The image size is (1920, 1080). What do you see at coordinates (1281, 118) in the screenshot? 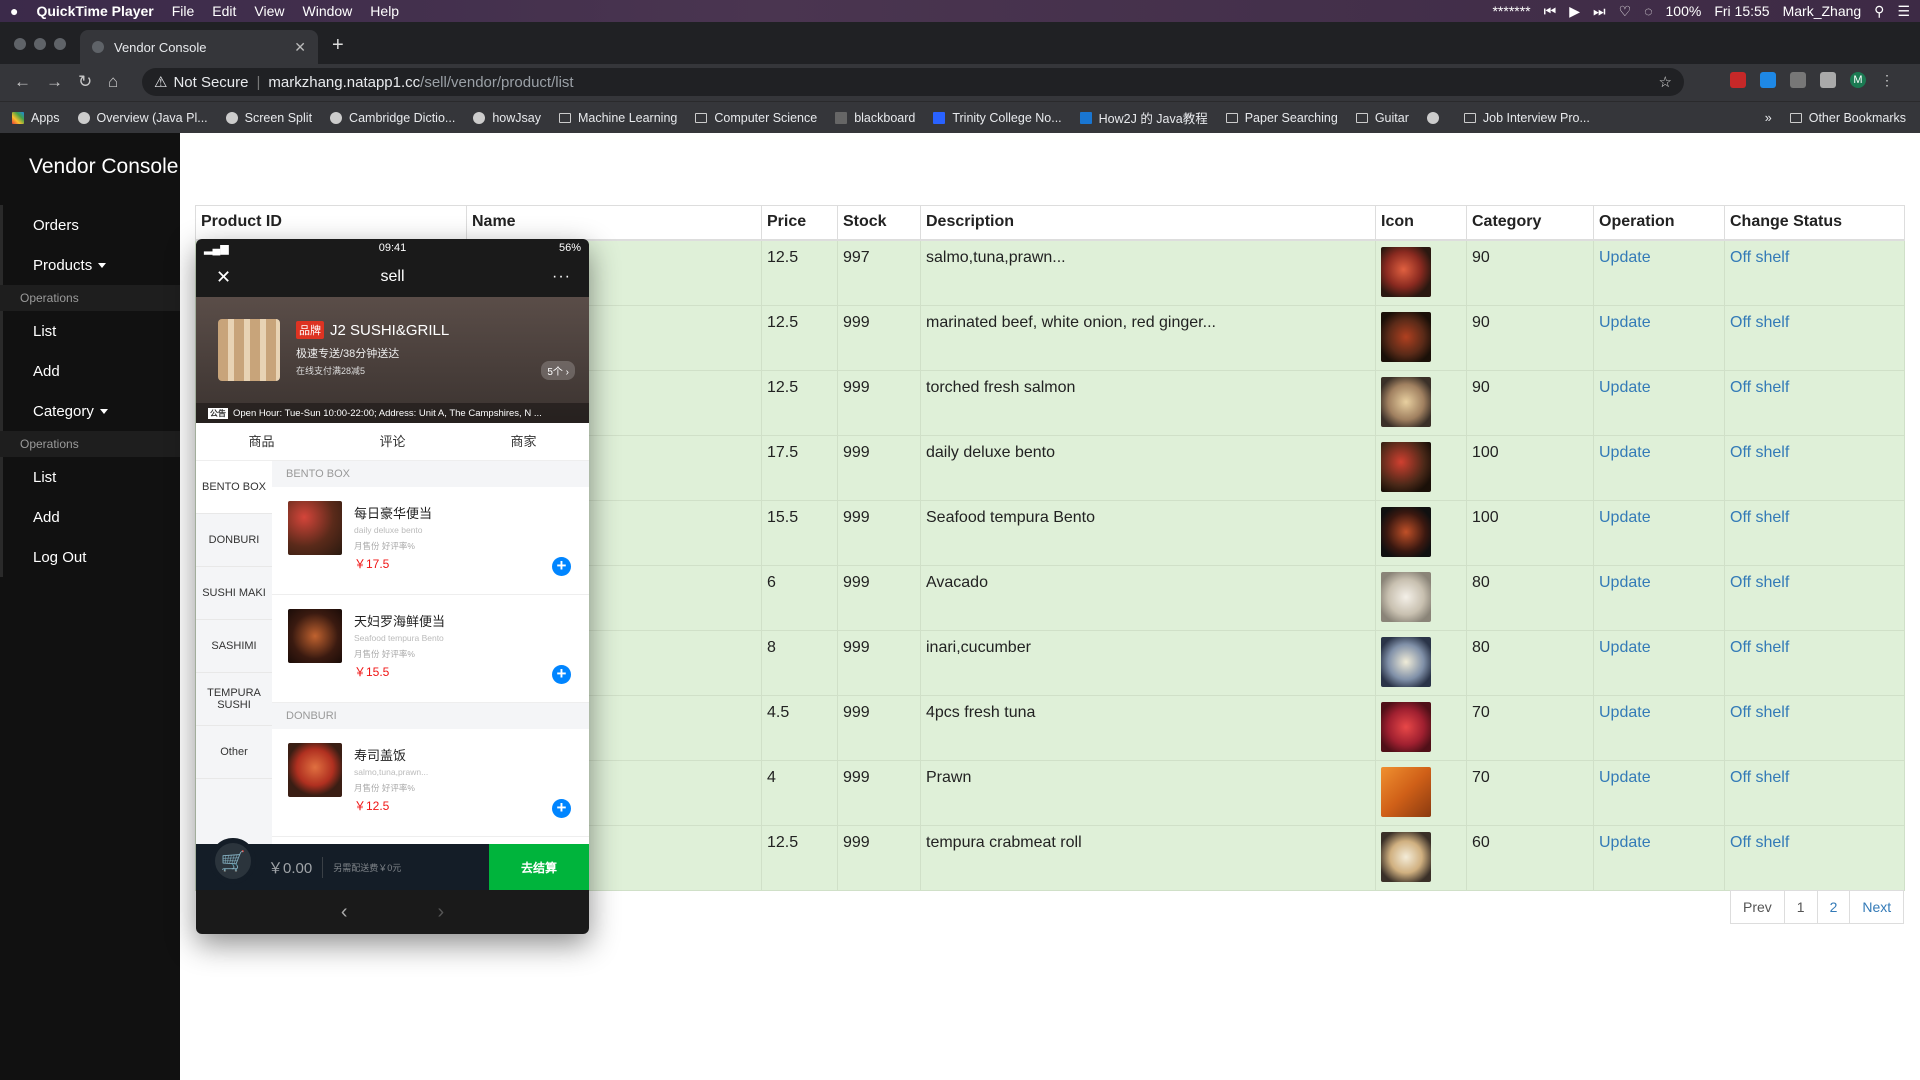
I see `bookmark-paper-searching: Paper Searching` at bounding box center [1281, 118].